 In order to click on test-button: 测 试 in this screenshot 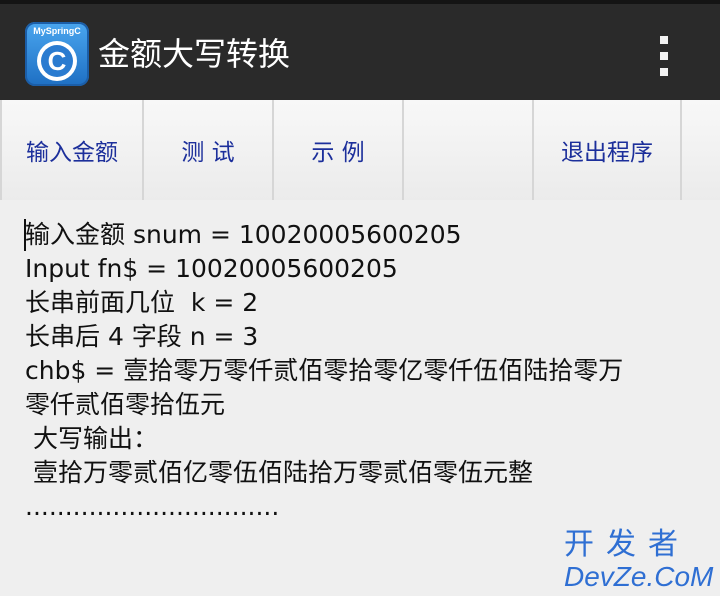, I will do `click(209, 150)`.